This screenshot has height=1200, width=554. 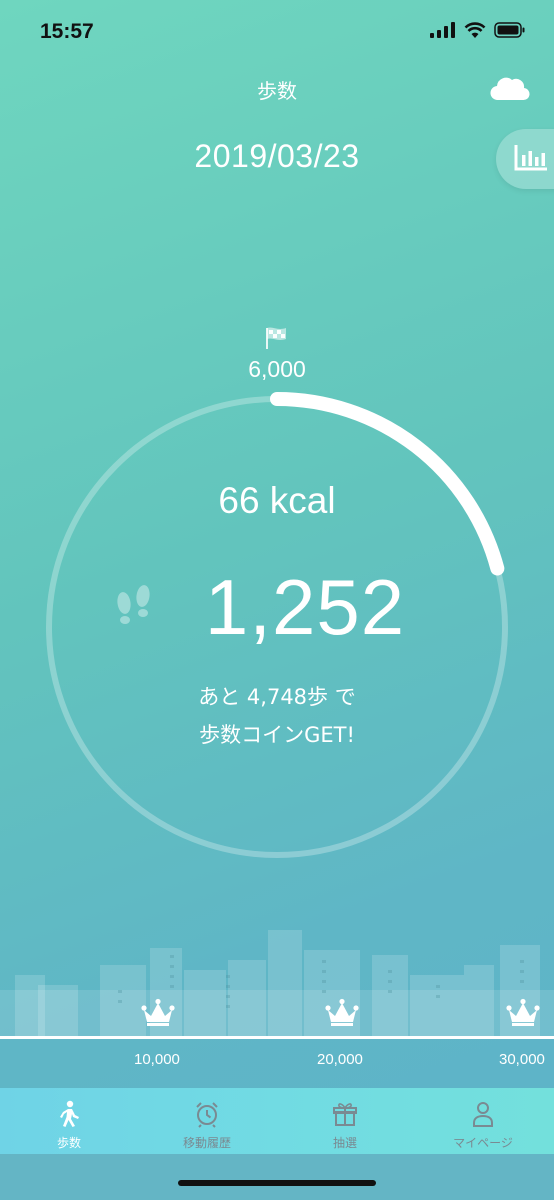 I want to click on home-indicator, so click(x=277, y=1183).